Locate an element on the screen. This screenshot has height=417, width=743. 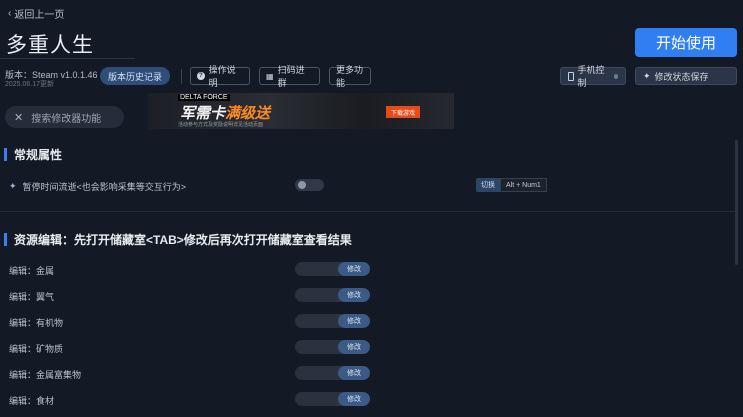
qr-code-icon: ▦ is located at coordinates (270, 76).